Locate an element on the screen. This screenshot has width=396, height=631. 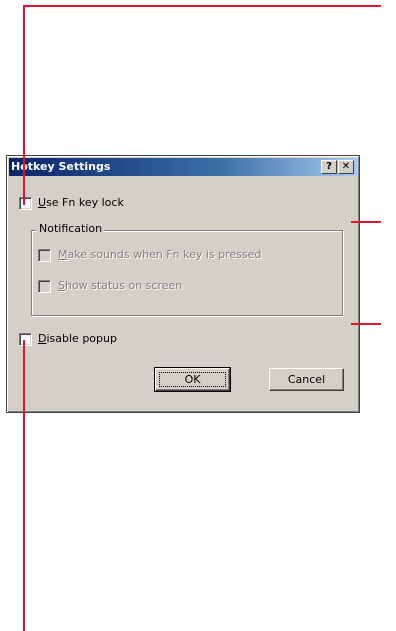
disable-popup-label: Disable popup is located at coordinates (77, 339).